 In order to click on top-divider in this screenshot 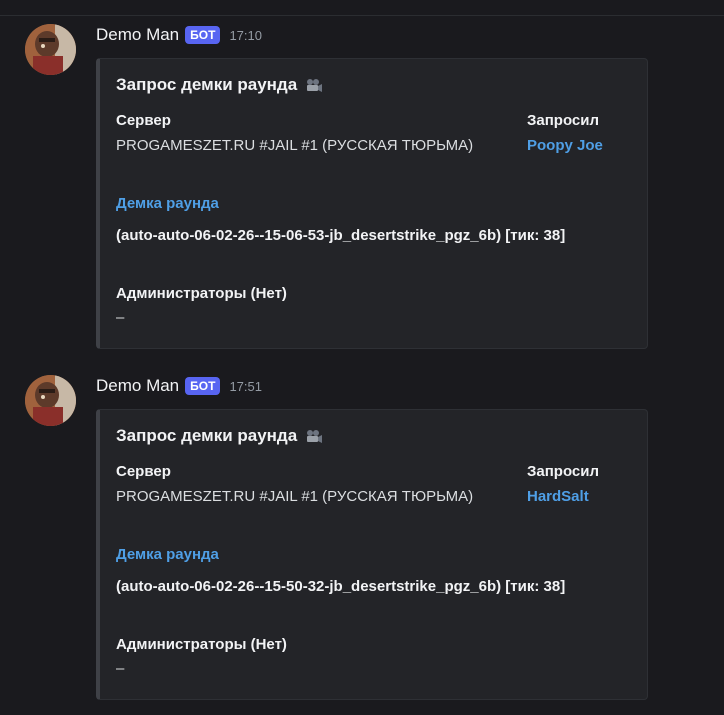, I will do `click(362, 15)`.